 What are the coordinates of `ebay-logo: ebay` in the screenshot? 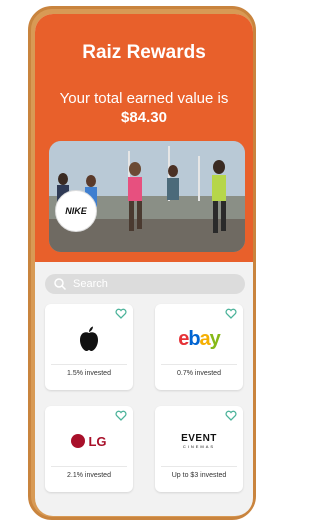 It's located at (199, 339).